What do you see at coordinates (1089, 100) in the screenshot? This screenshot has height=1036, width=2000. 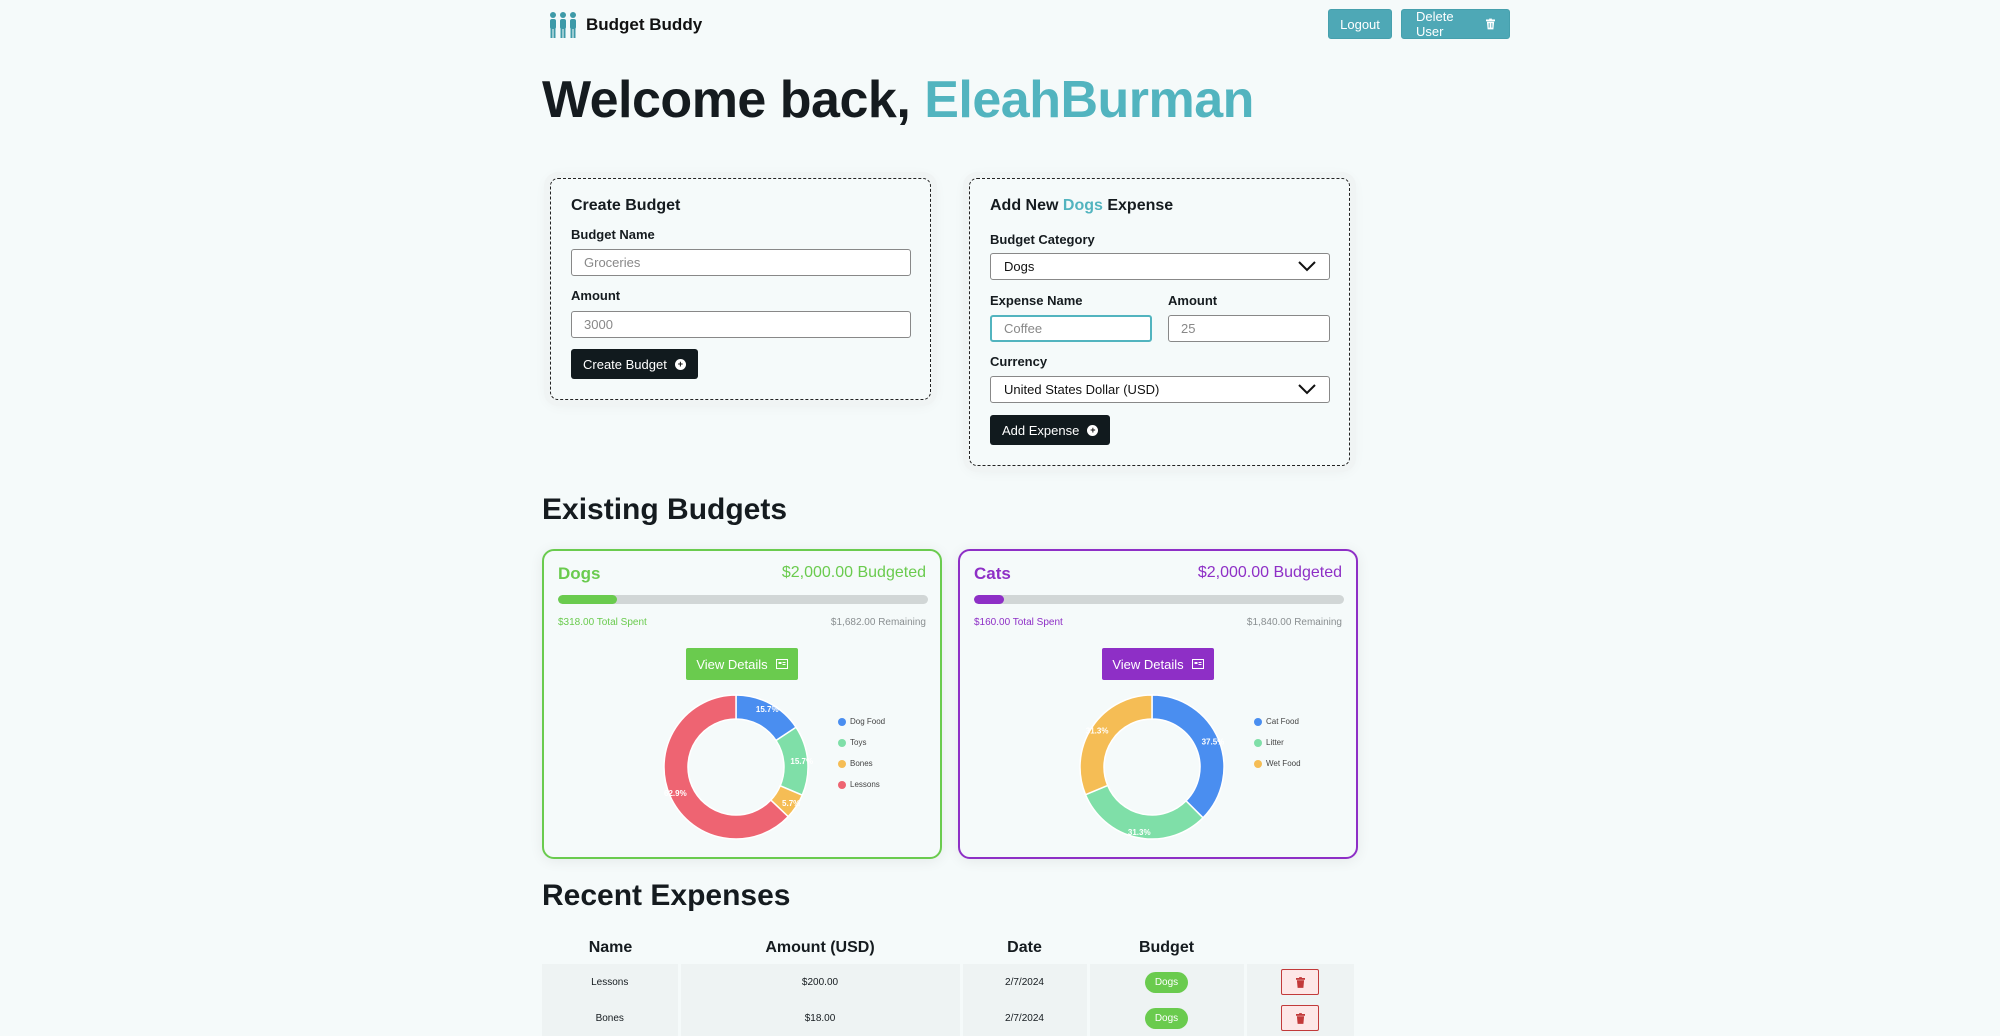 I see `welcome-username: EleahBurman` at bounding box center [1089, 100].